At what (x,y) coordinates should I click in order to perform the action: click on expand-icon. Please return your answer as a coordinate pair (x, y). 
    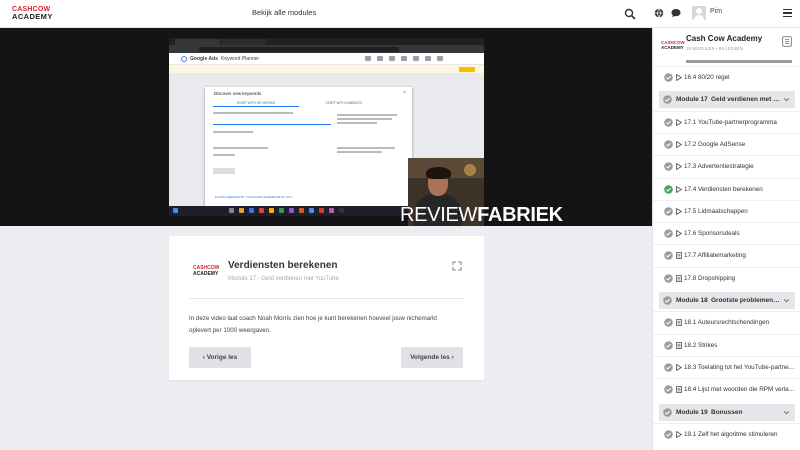
    Looking at the image, I should click on (457, 266).